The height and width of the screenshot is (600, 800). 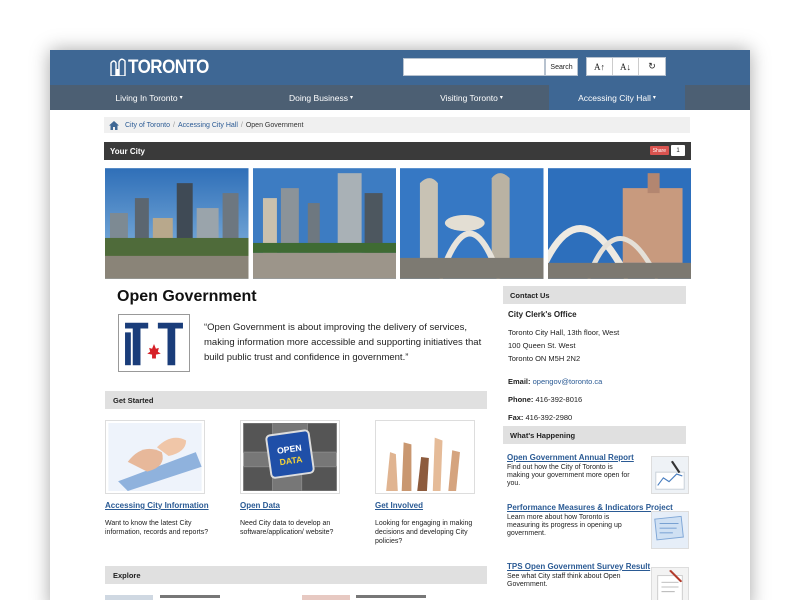 What do you see at coordinates (561, 67) in the screenshot?
I see `search-button: Search` at bounding box center [561, 67].